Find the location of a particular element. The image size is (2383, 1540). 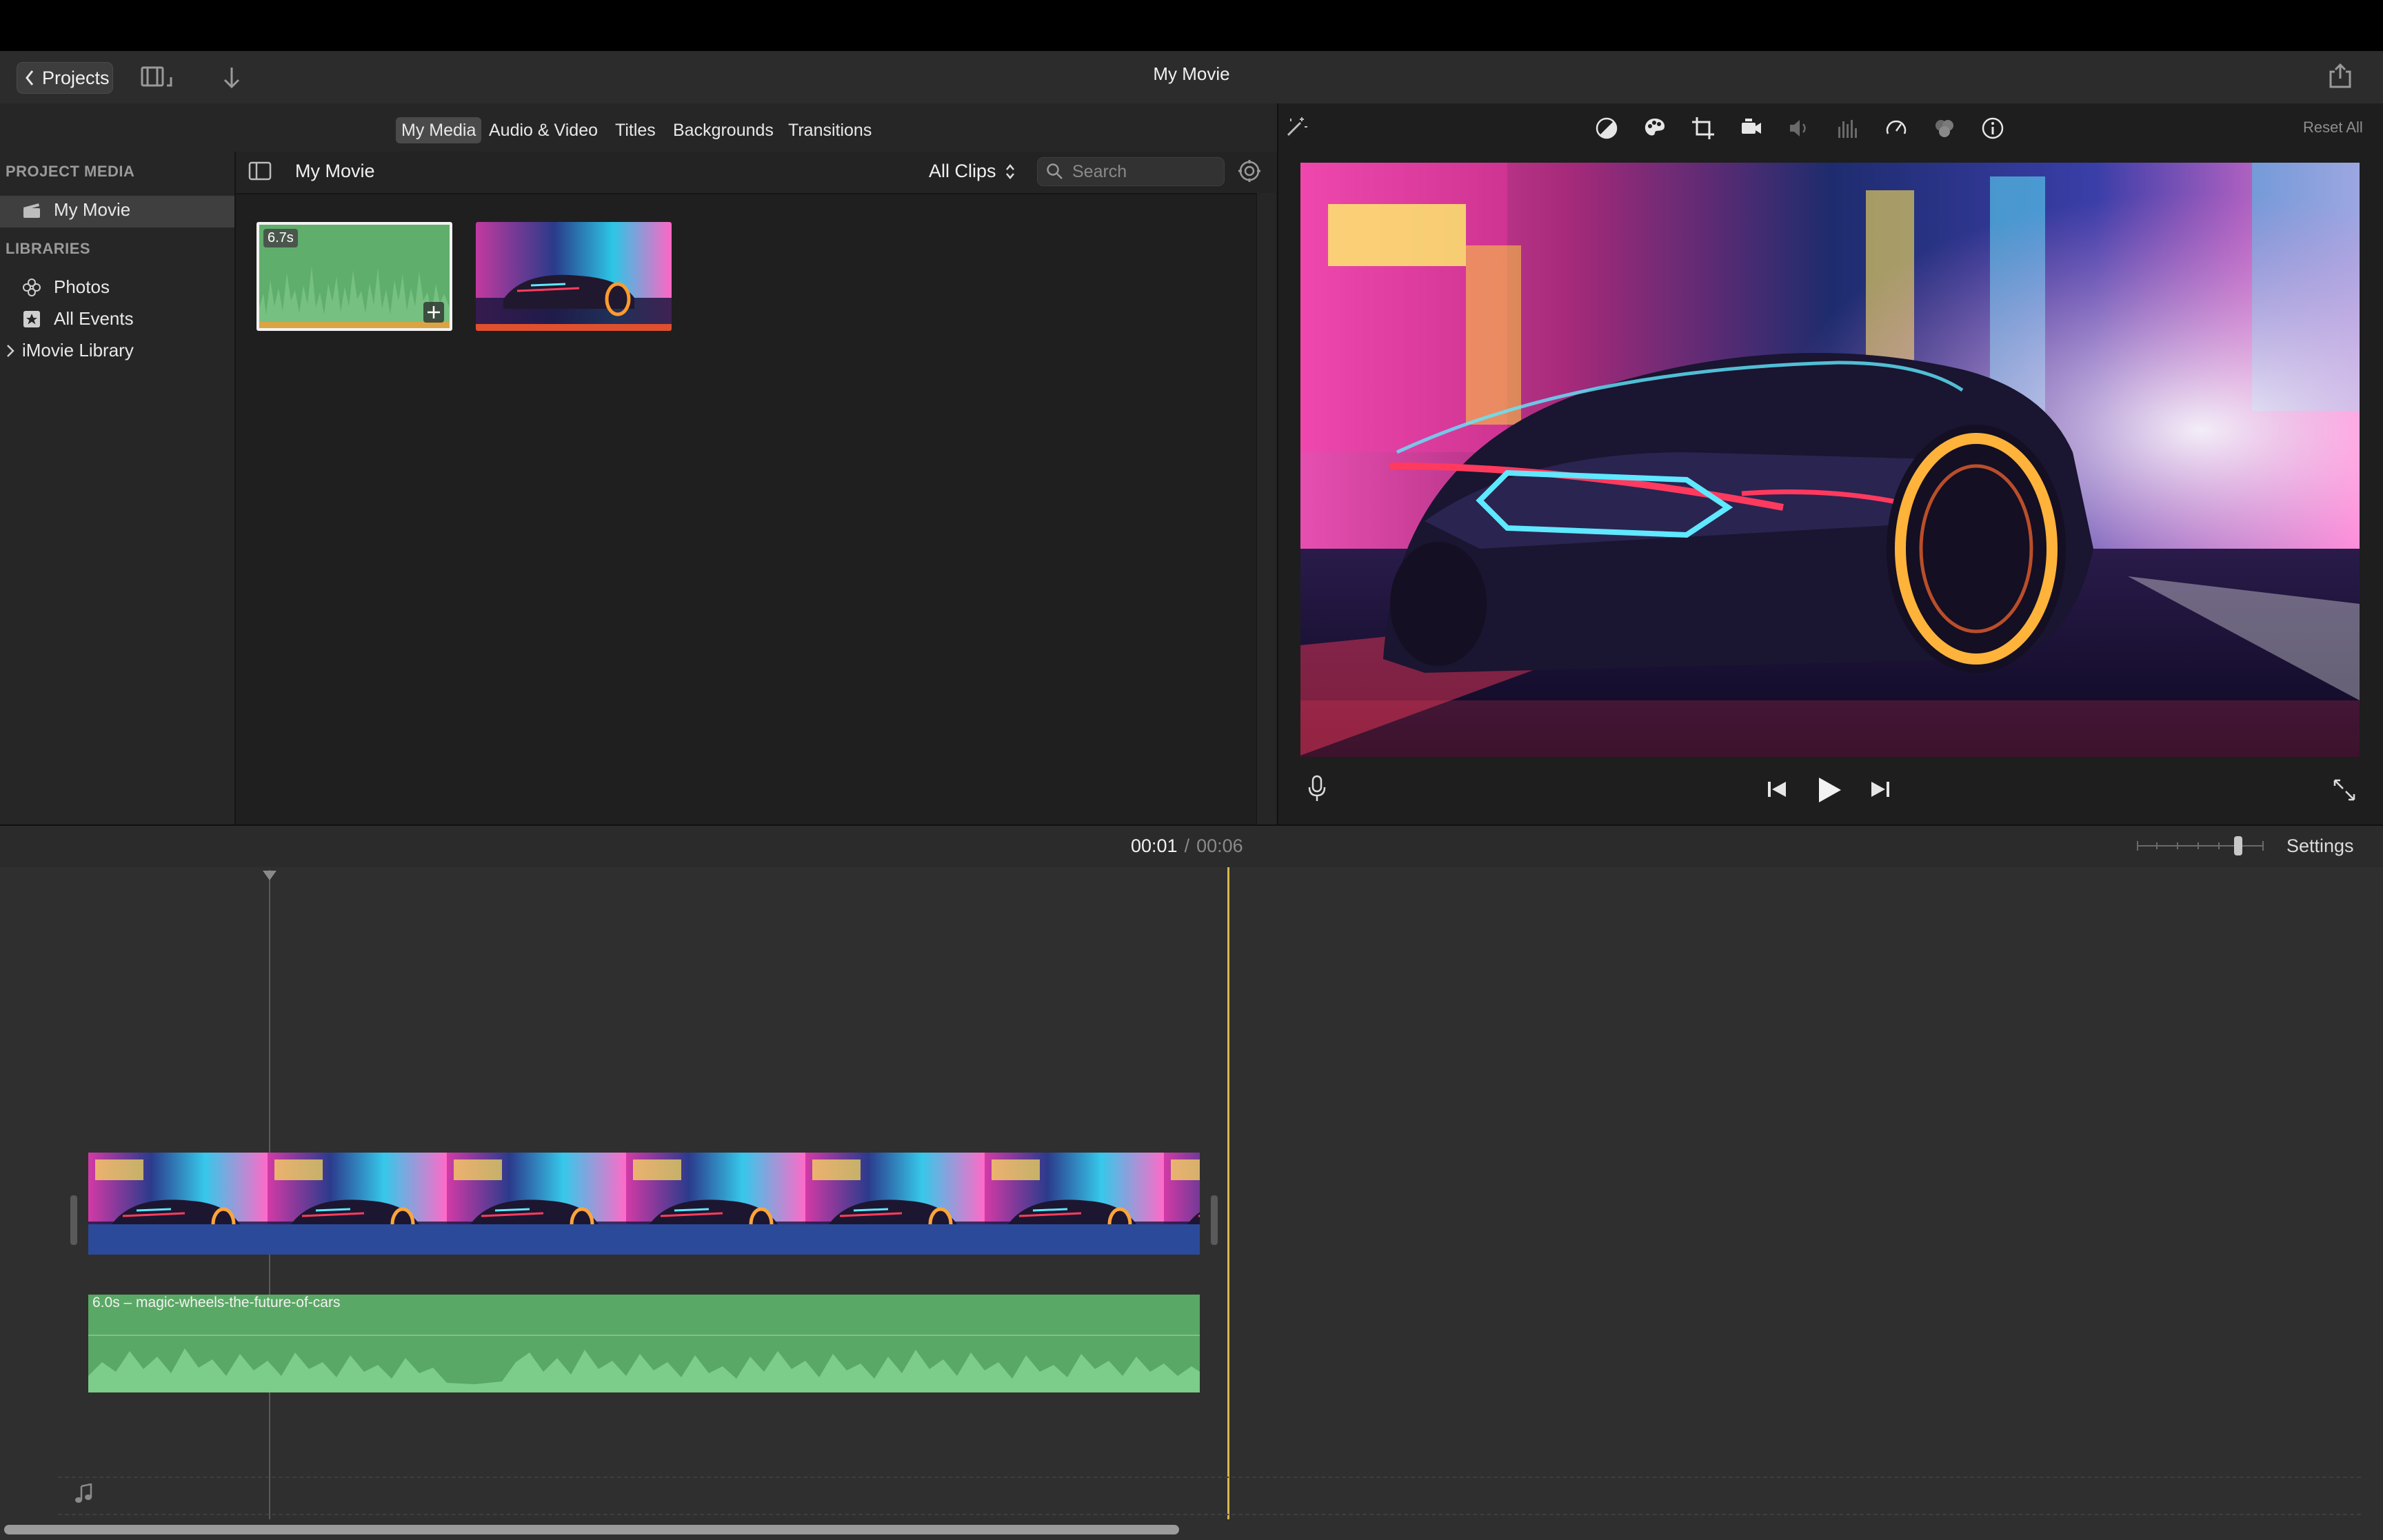

sidebar-item-my-movie: My Movie is located at coordinates (76, 210).